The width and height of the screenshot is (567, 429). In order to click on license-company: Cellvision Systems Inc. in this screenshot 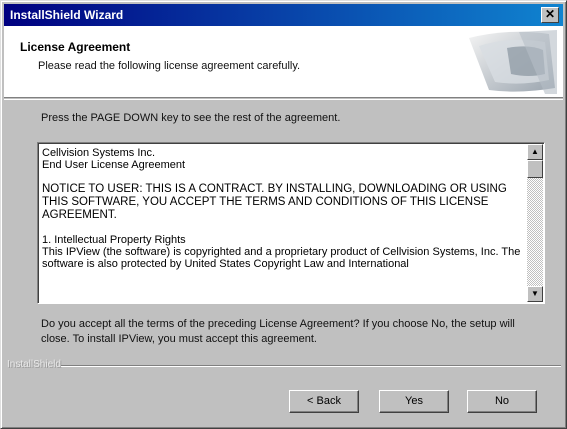, I will do `click(99, 153)`.